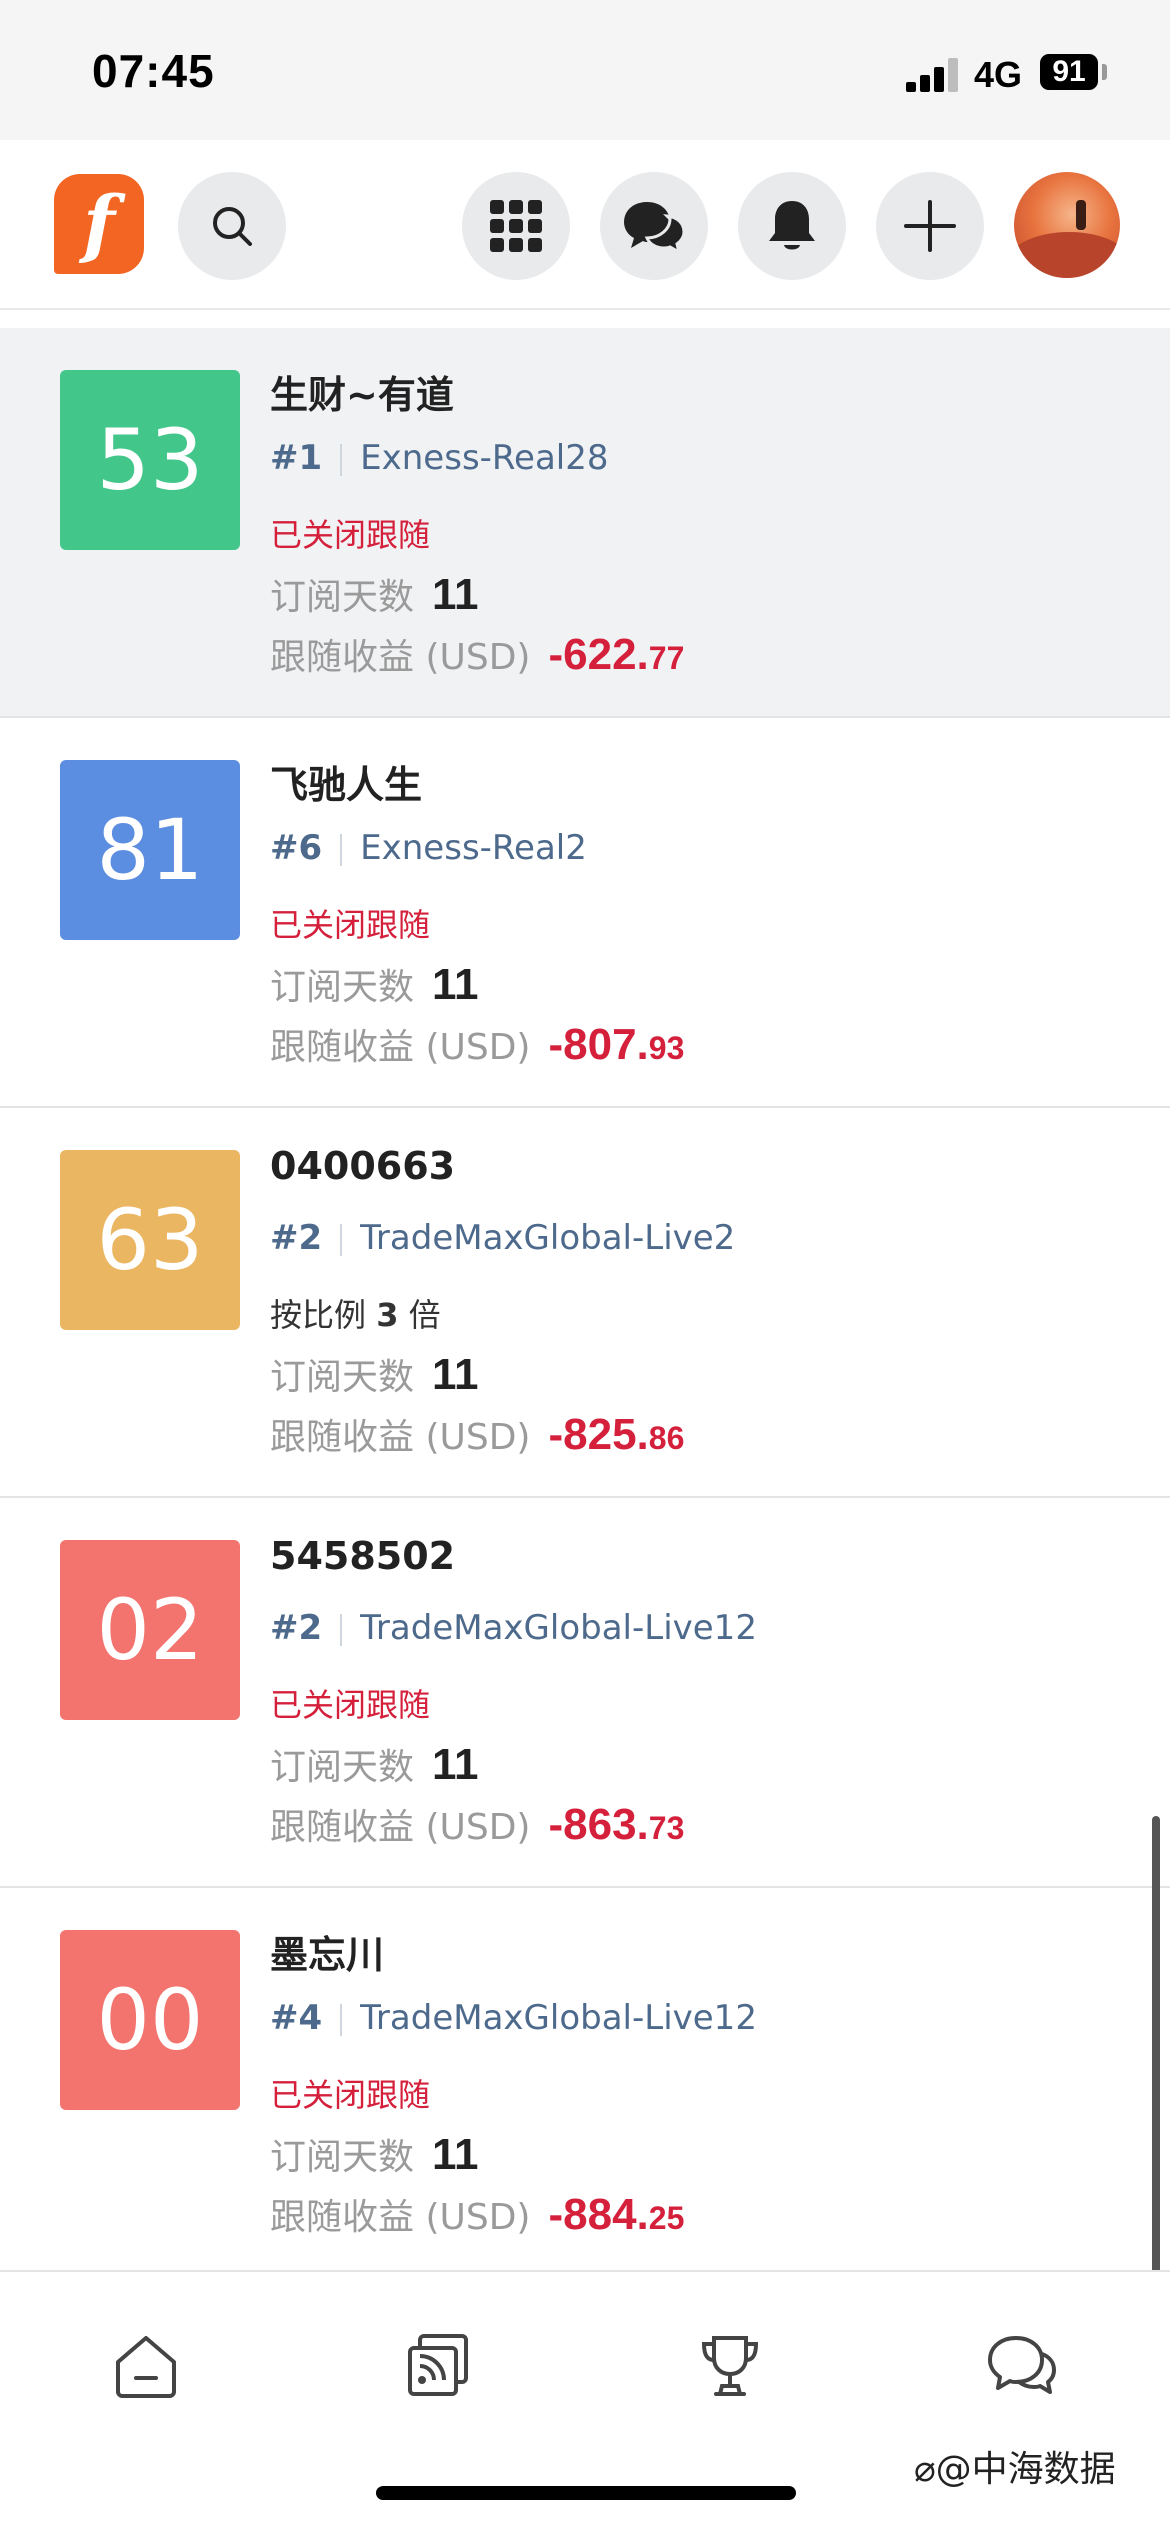 This screenshot has width=1170, height=2534. I want to click on trader-name: 飞驰人生, so click(346, 785).